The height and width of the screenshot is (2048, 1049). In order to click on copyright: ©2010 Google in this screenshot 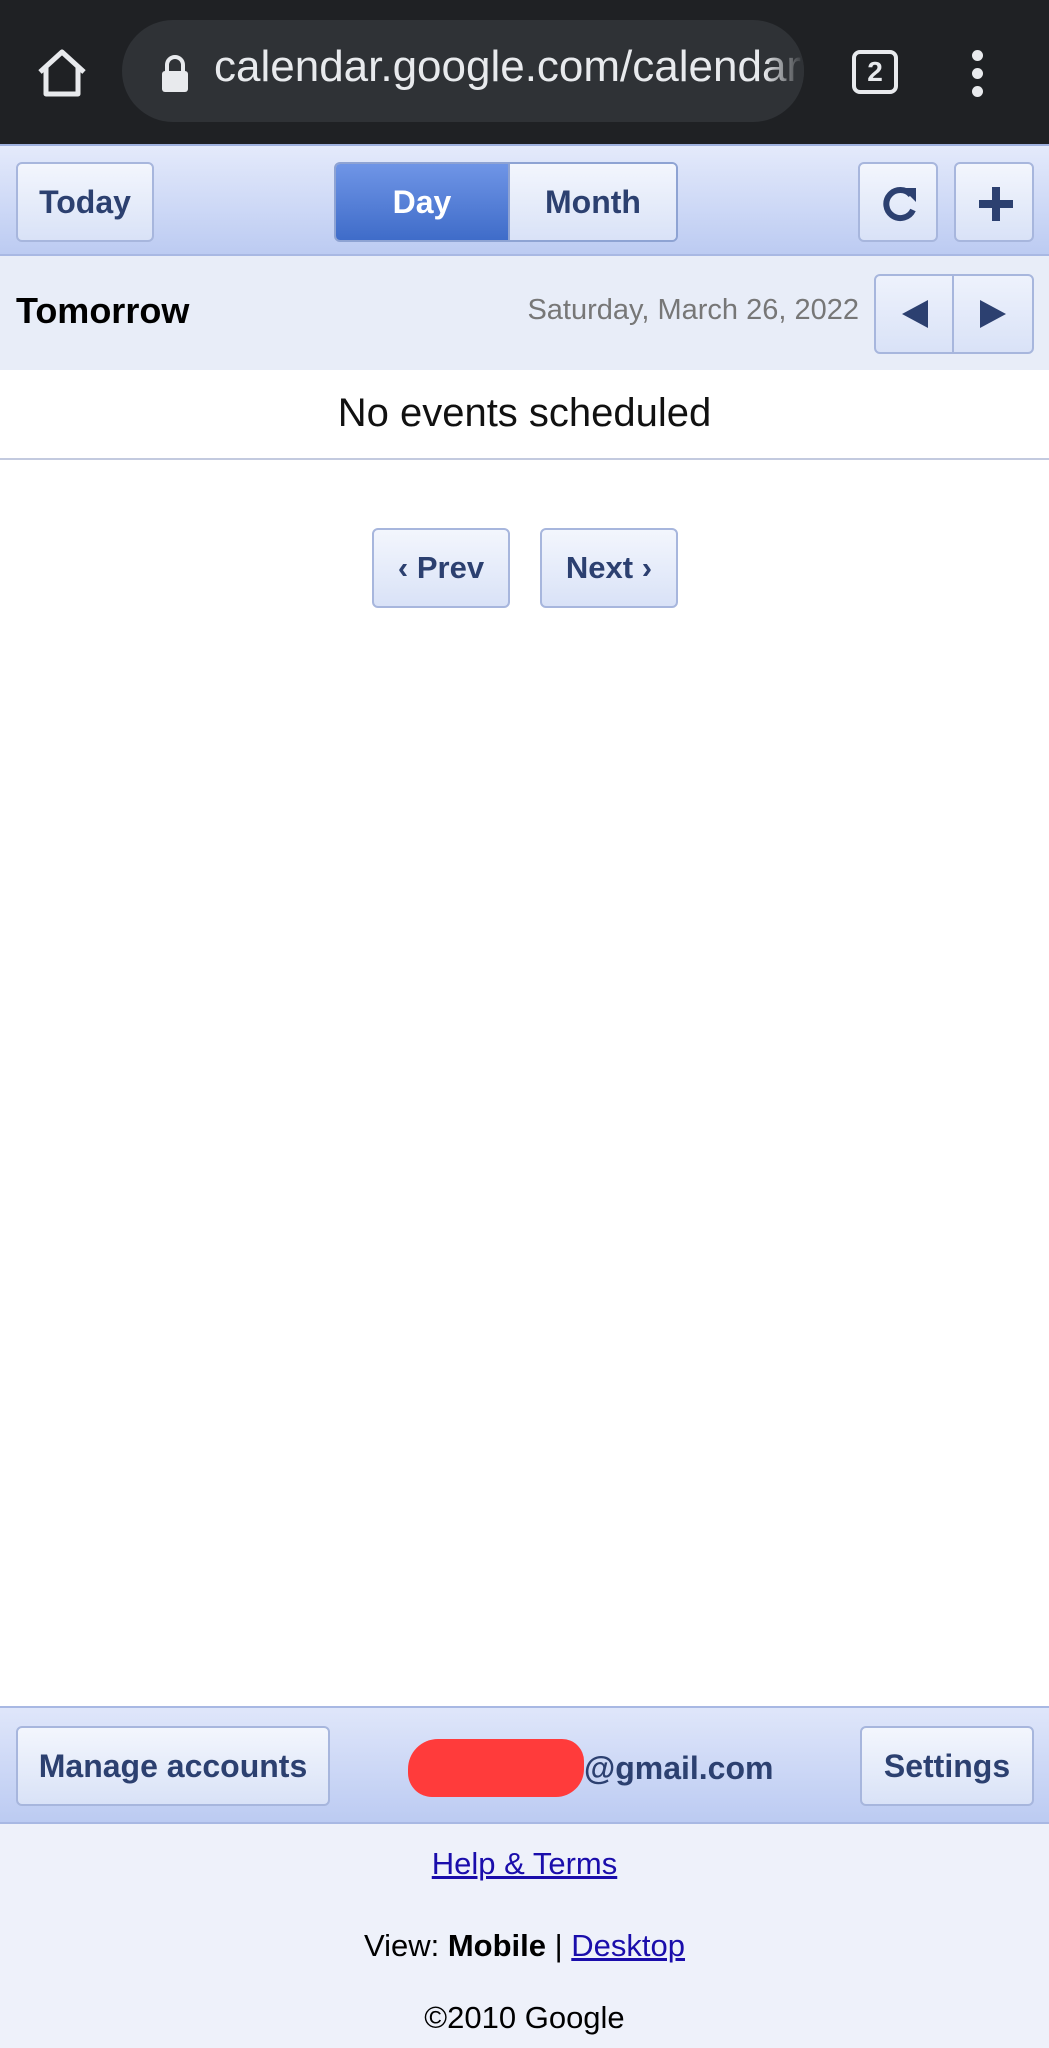, I will do `click(524, 2017)`.